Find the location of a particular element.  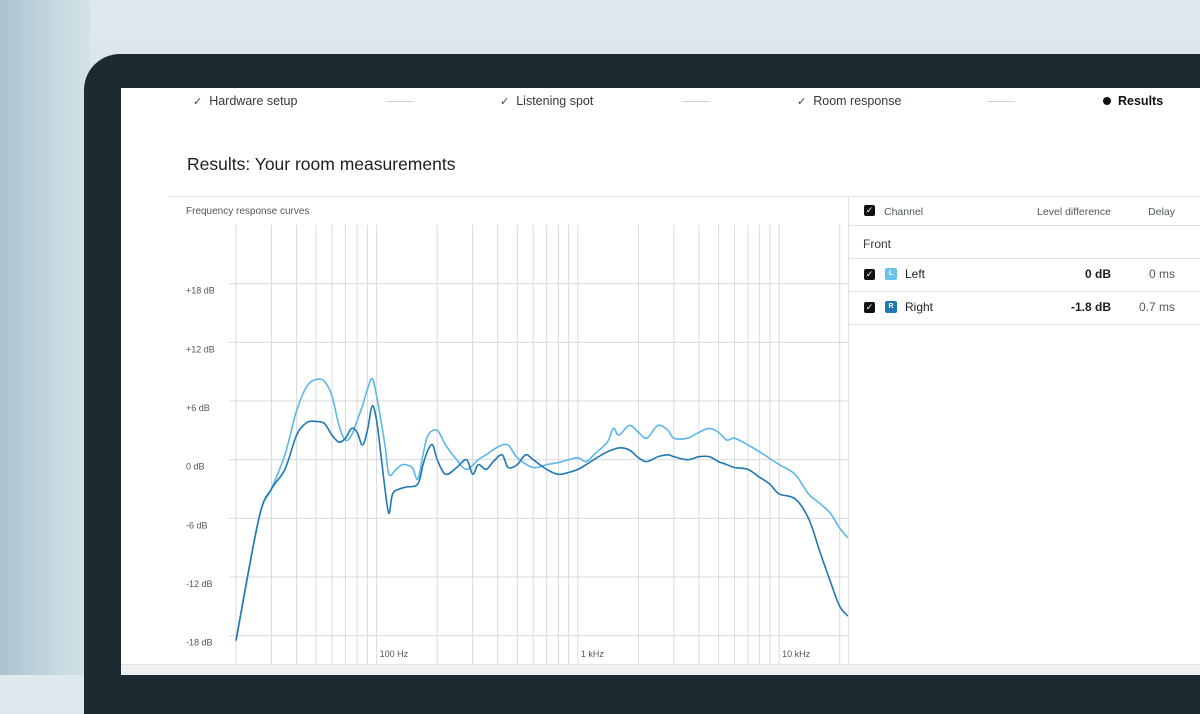

step-listening-spot: ✓ Listening spot is located at coordinates (546, 101).